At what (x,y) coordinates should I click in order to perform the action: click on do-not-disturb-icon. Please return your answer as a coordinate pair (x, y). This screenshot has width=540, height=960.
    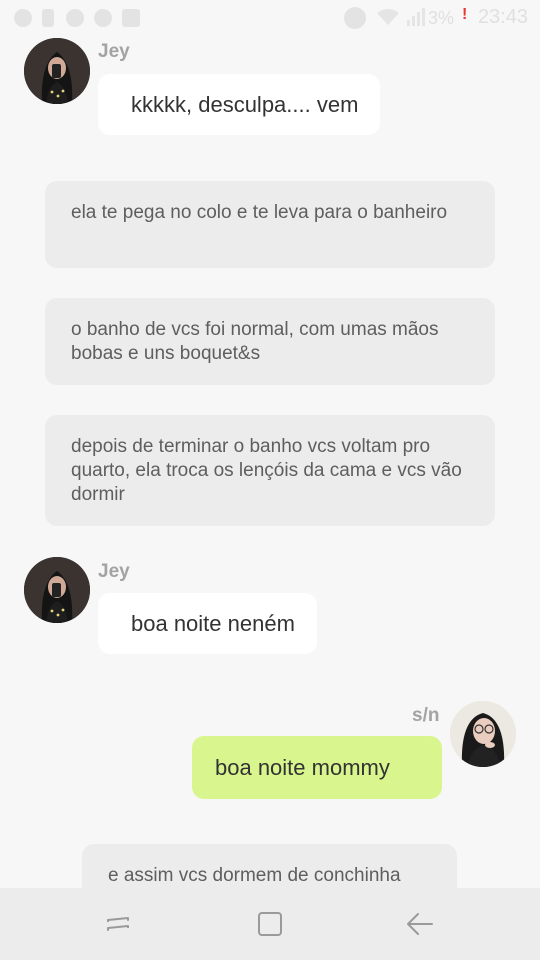
    Looking at the image, I should click on (355, 18).